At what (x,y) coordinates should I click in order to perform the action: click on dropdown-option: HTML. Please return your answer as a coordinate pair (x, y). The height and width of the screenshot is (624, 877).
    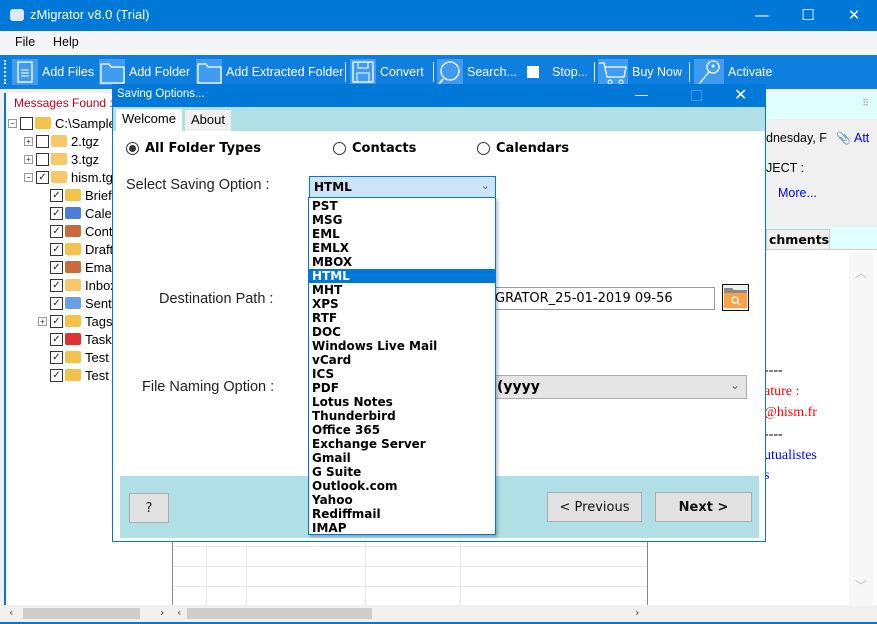
    Looking at the image, I should click on (402, 276).